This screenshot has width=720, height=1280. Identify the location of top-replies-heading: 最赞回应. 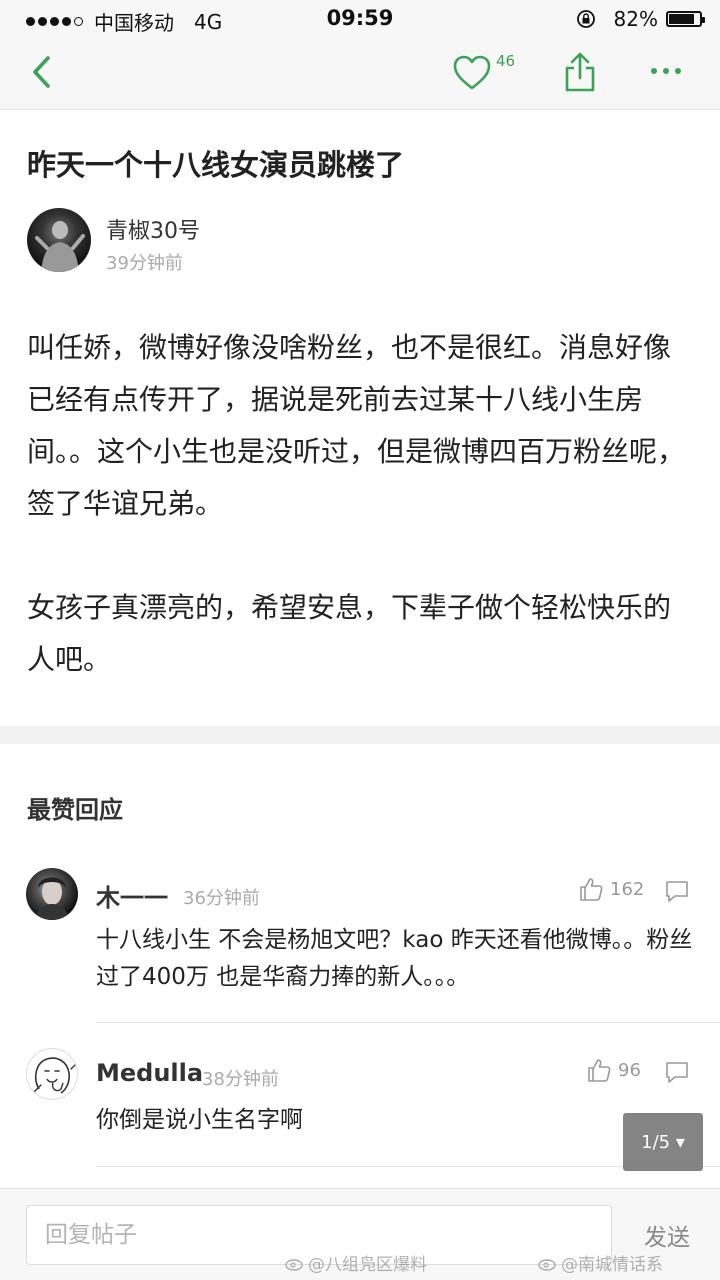
(75, 810).